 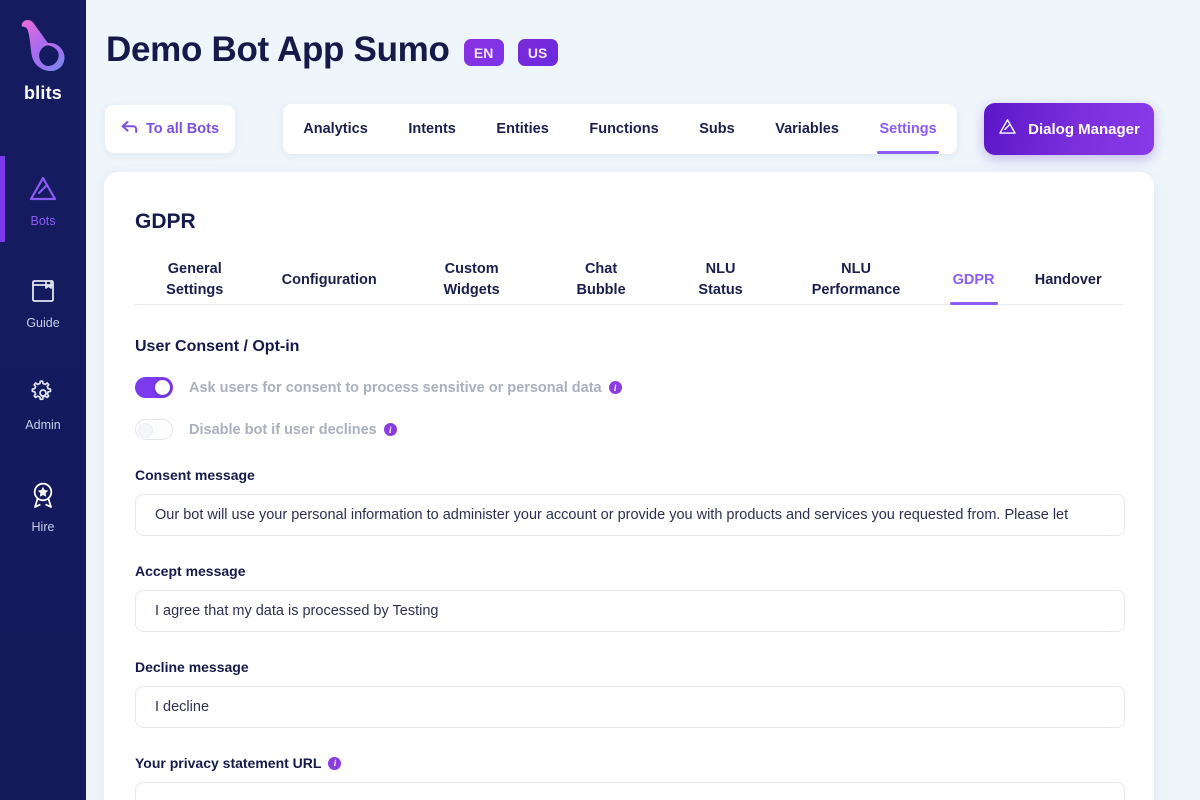 What do you see at coordinates (217, 346) in the screenshot?
I see `user-consent-heading: User Consent / Opt-in` at bounding box center [217, 346].